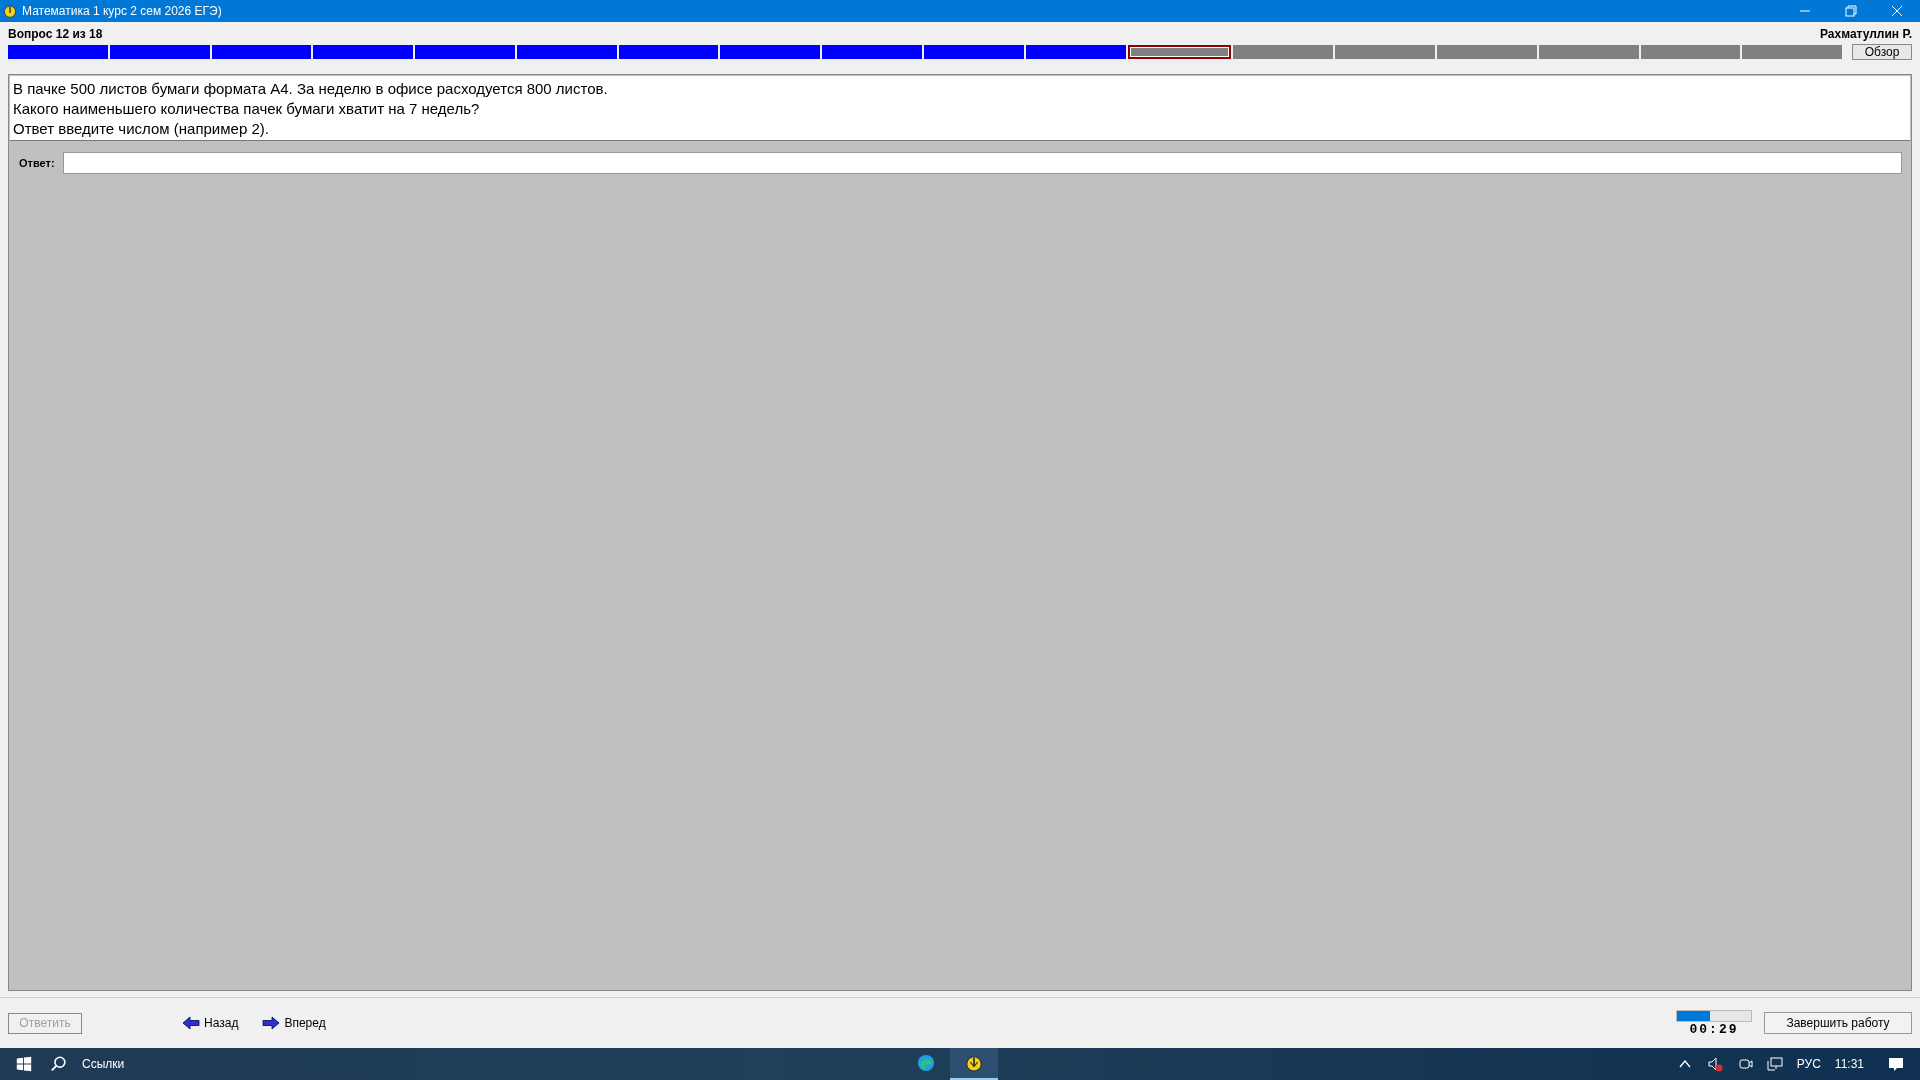  Describe the element at coordinates (1179, 52) in the screenshot. I see `question-segment` at that location.